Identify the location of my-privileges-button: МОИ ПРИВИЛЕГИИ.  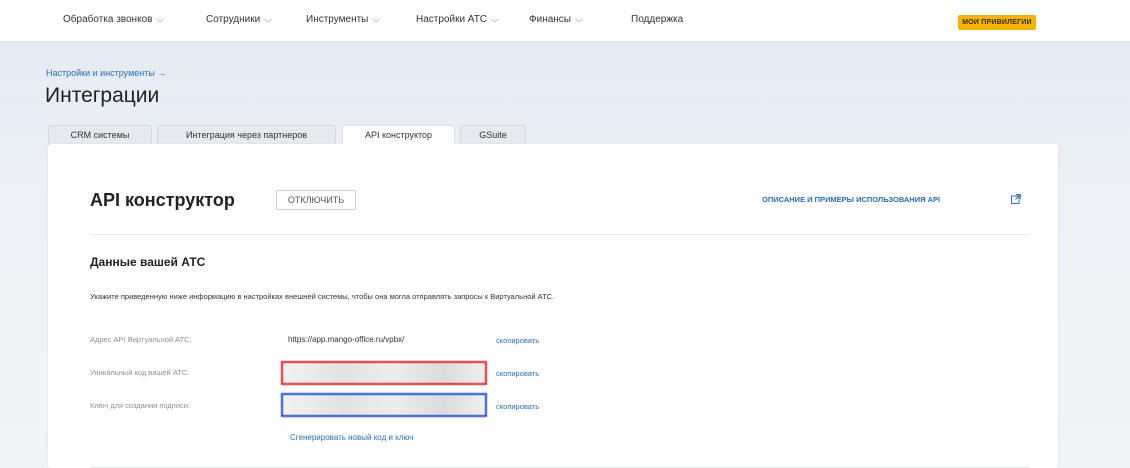
(997, 22).